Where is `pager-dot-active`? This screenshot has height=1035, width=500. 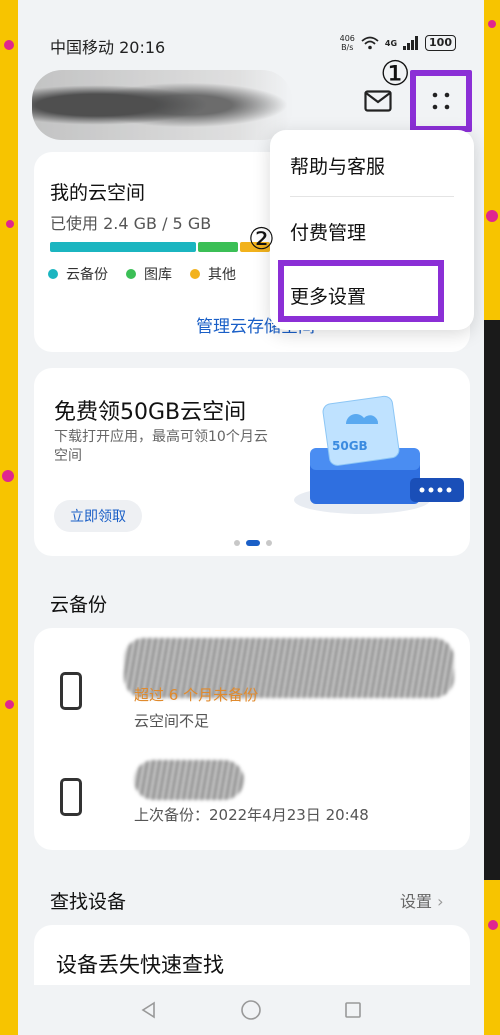 pager-dot-active is located at coordinates (253, 543).